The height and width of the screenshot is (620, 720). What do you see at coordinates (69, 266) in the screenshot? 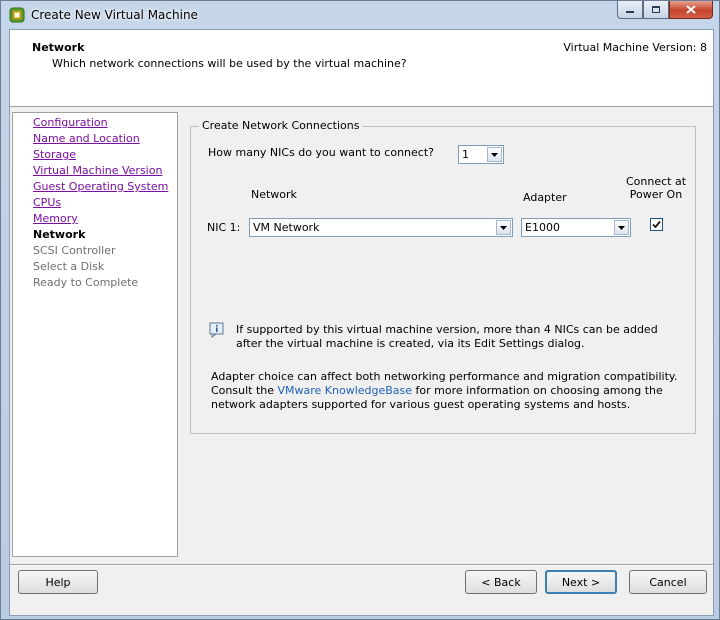
I see `step-select-a-disk: Select a Disk` at bounding box center [69, 266].